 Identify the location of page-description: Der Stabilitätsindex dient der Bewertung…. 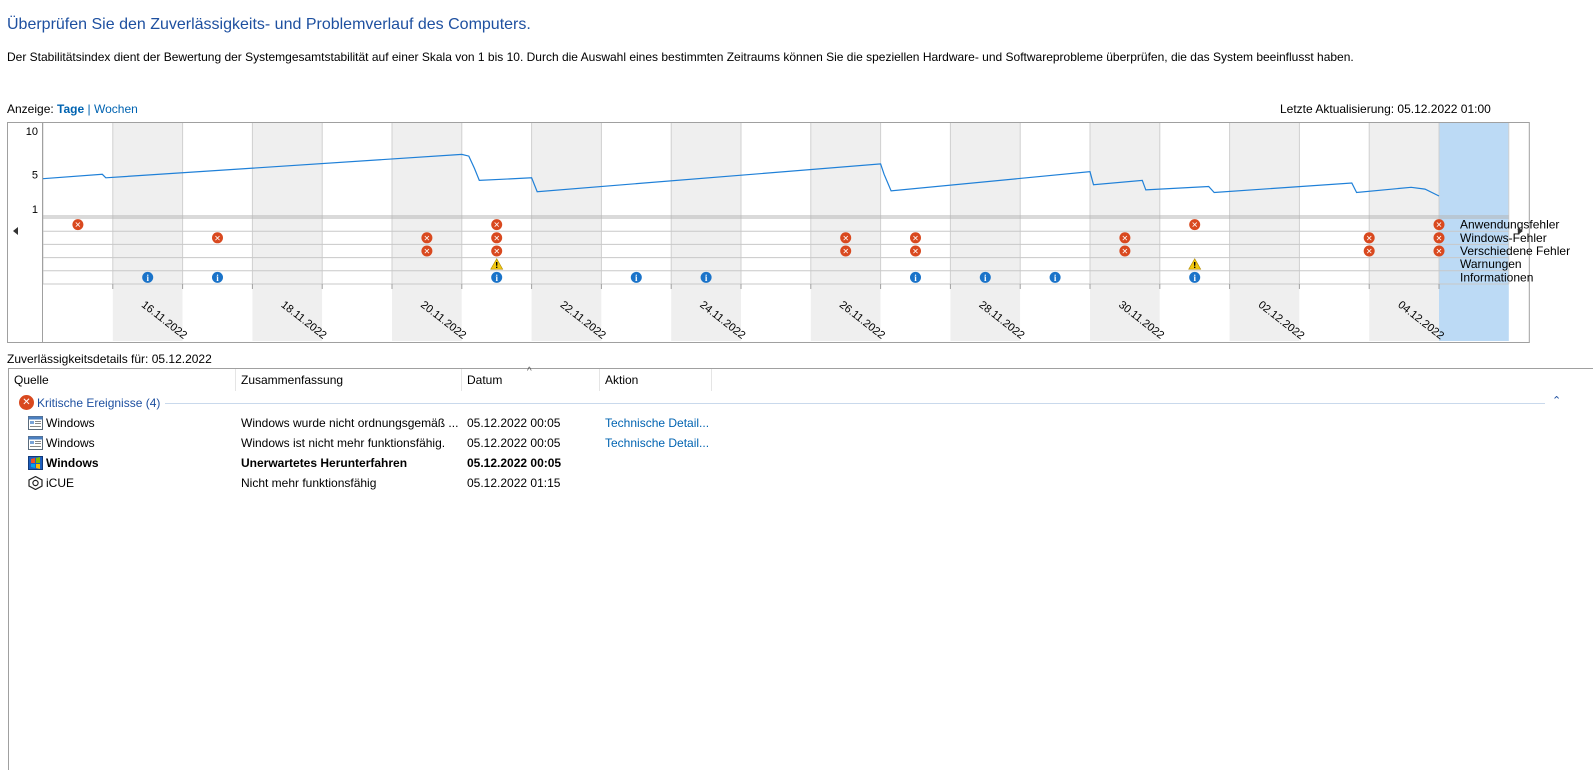
(680, 57).